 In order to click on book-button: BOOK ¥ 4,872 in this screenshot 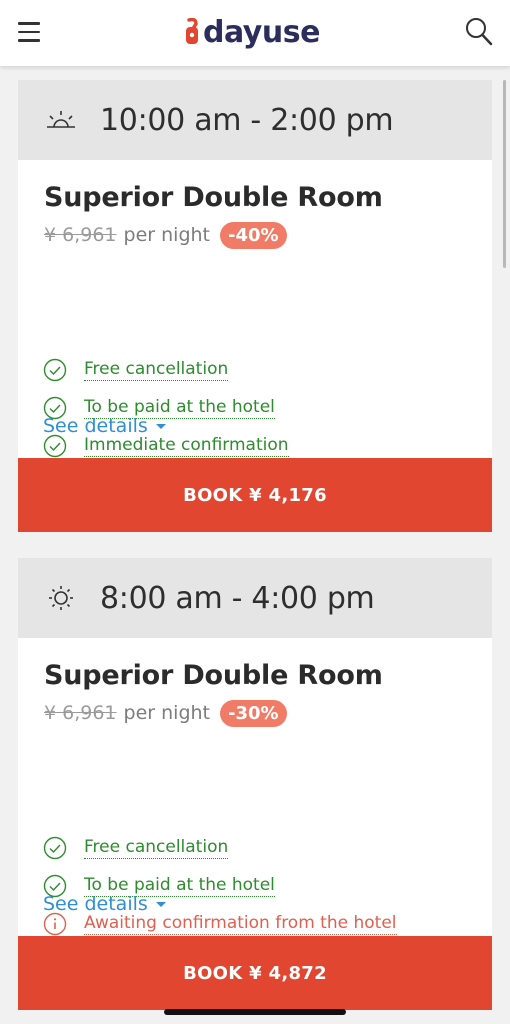, I will do `click(255, 973)`.